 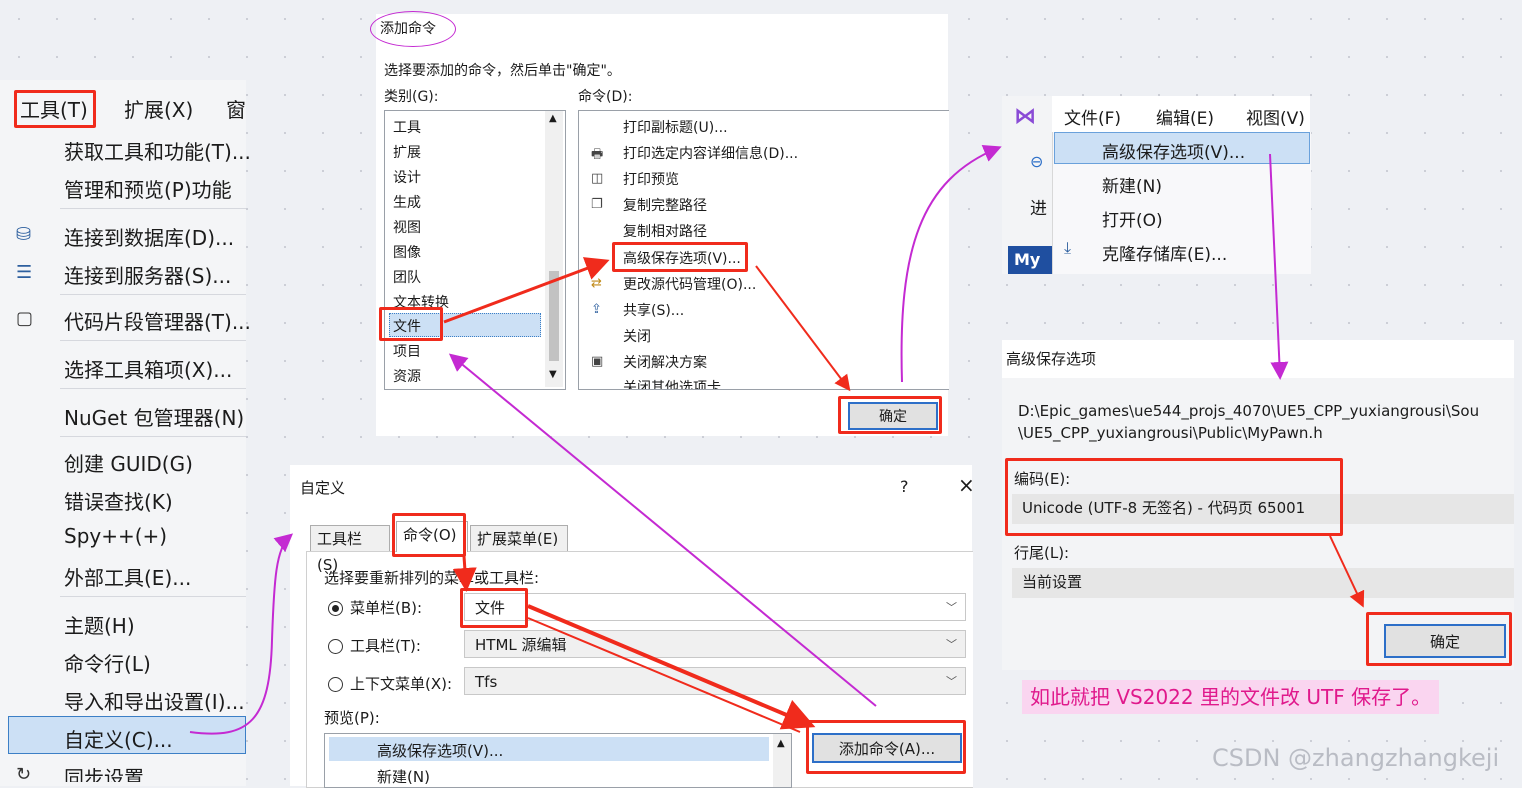 I want to click on line-ending-select-value: 当前设置, so click(x=1052, y=582).